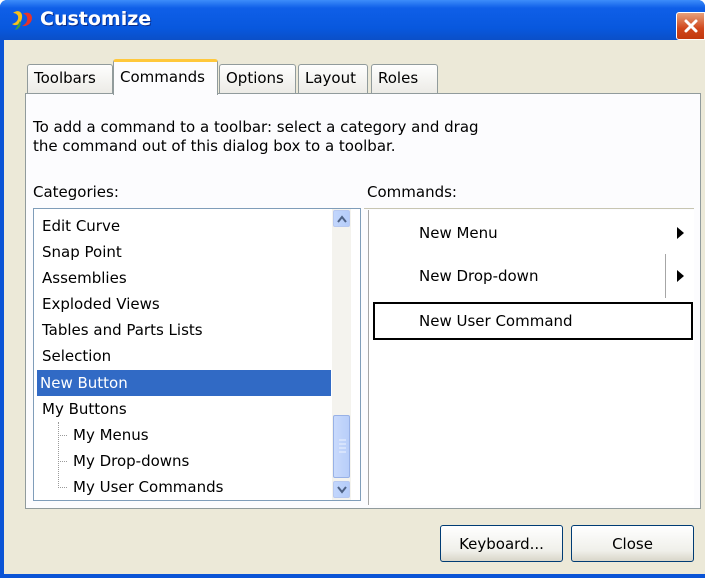 The height and width of the screenshot is (578, 705). What do you see at coordinates (185, 409) in the screenshot?
I see `list-item: My Buttons` at bounding box center [185, 409].